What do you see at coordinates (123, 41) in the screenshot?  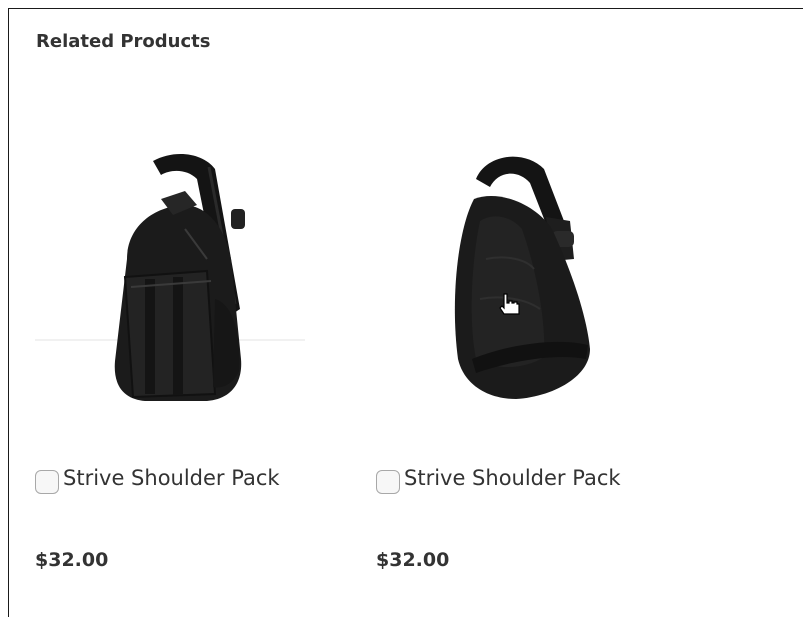 I see `block-title: Related Products` at bounding box center [123, 41].